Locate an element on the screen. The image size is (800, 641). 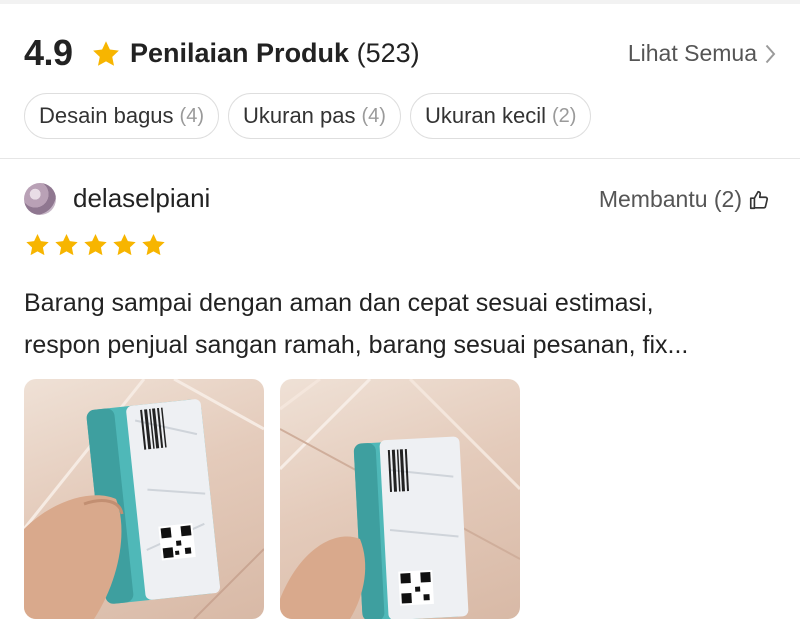
tag-chip-ukuran-kecil: Ukuran kecil (2) is located at coordinates (500, 116).